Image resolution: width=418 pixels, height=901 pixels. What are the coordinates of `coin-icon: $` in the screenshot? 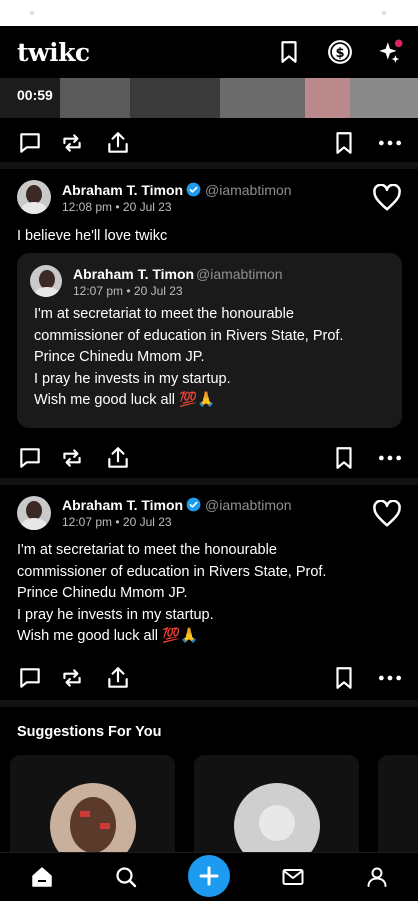 It's located at (340, 52).